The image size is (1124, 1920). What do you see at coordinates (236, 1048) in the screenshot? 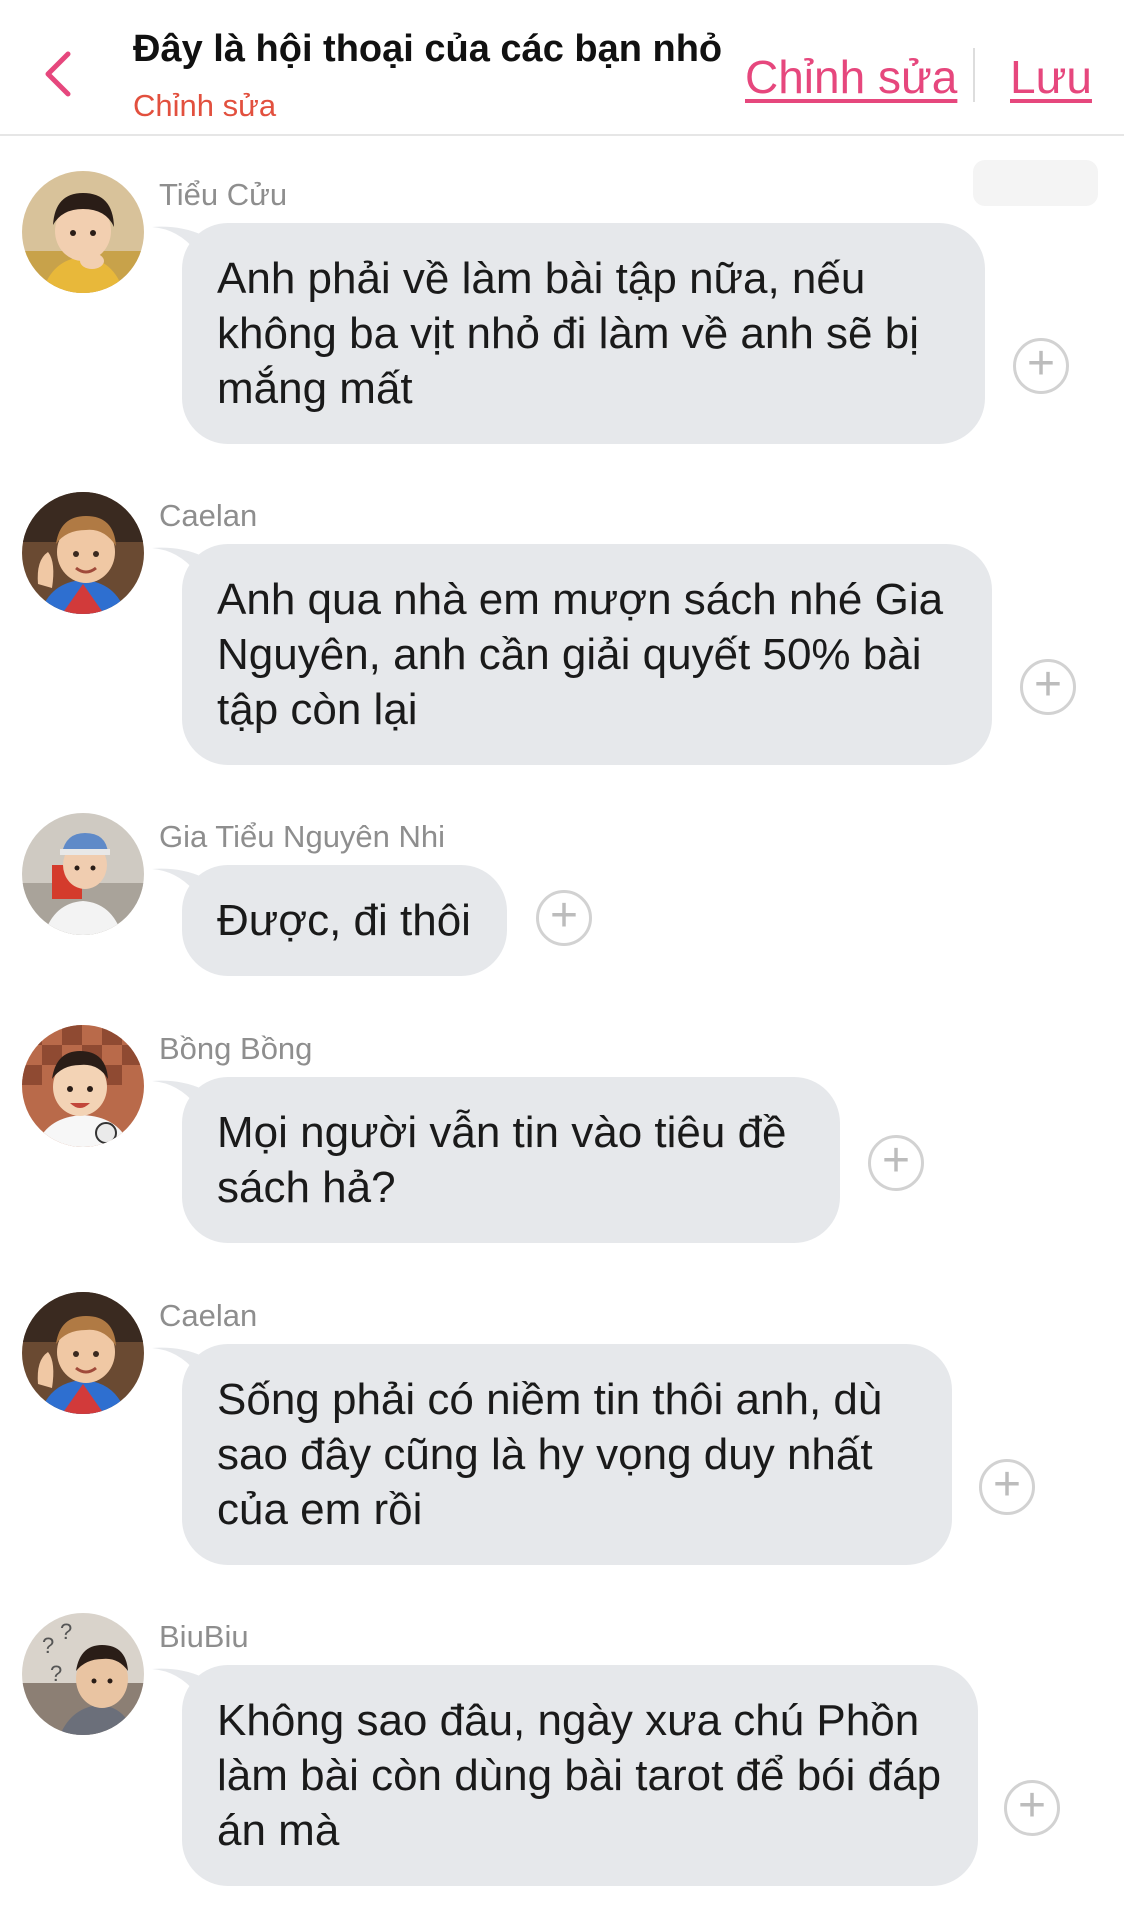
I see `sender-name: Bồng Bồng` at bounding box center [236, 1048].